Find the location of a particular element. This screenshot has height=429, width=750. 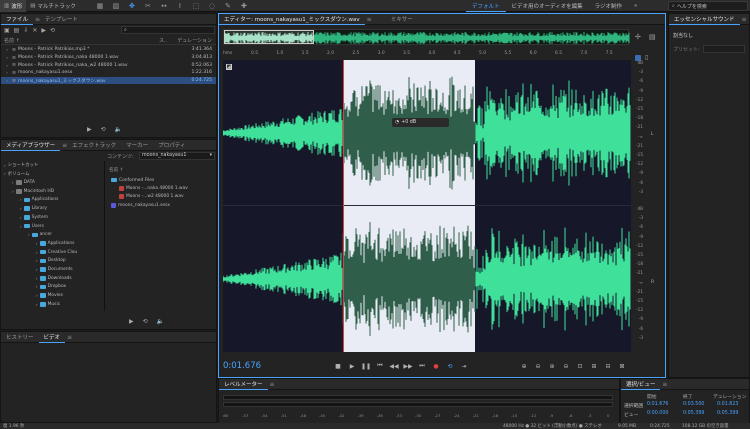

tab-markers: マーカー is located at coordinates (137, 145).